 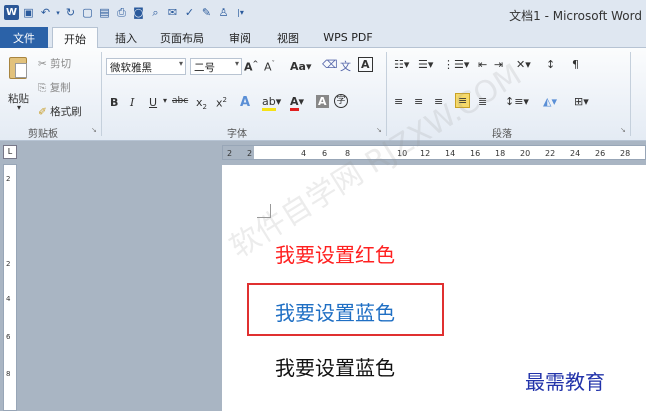 I want to click on email-icon: ✉, so click(x=172, y=12).